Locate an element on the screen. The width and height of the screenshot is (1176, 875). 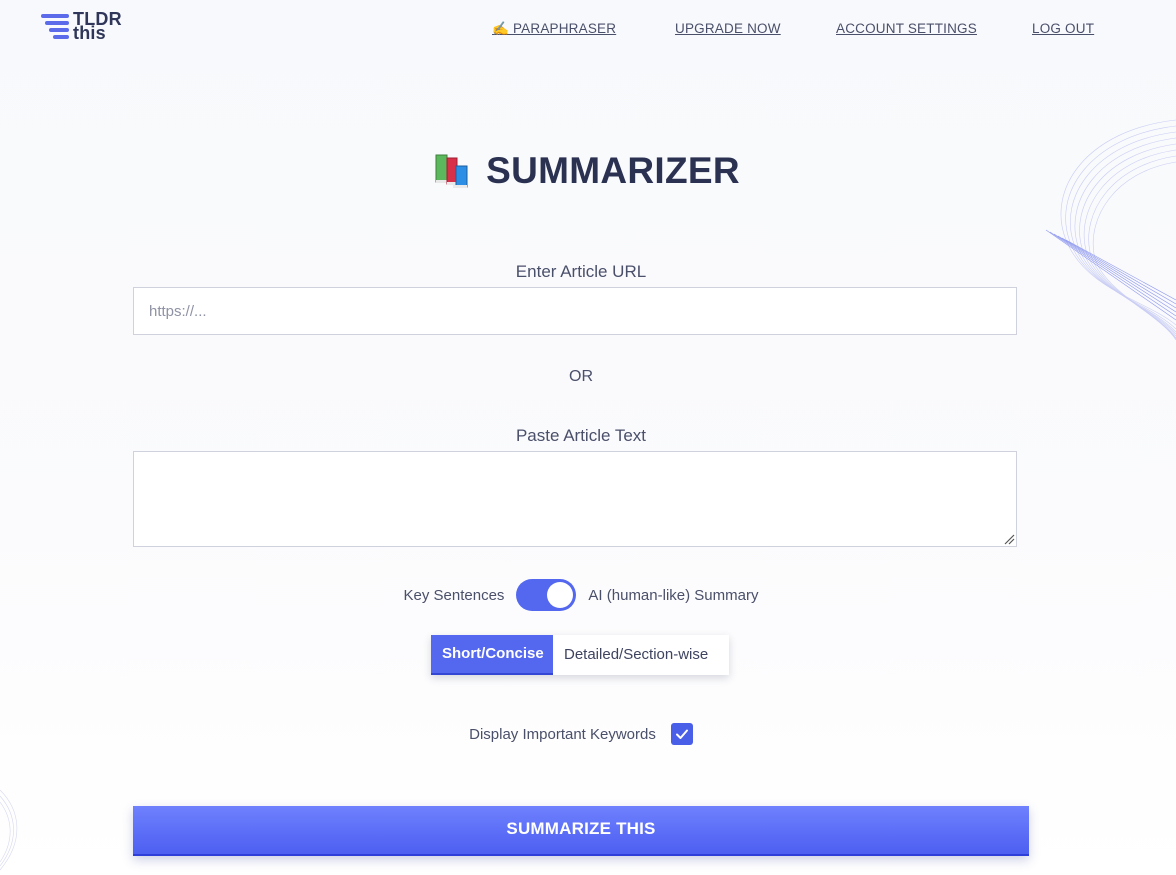
nav-paraphraser-link: ✍️ PARAPHRASER is located at coordinates (554, 29).